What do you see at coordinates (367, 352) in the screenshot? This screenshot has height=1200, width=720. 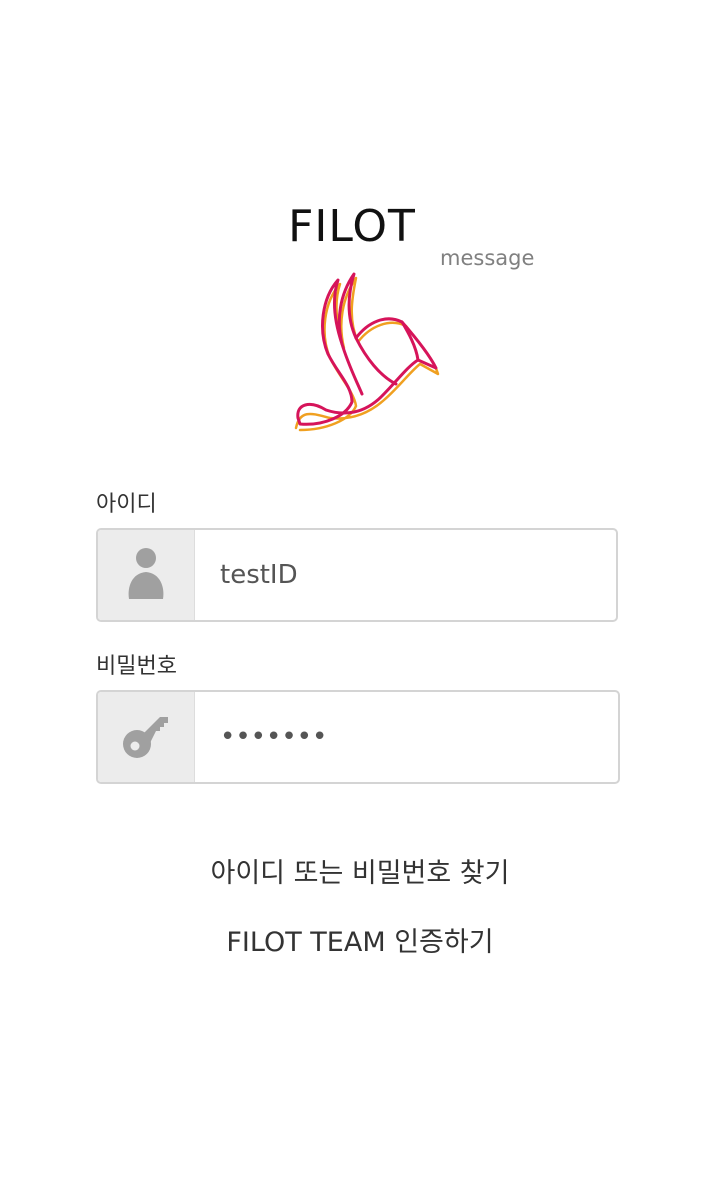 I see `bird-logo-icon` at bounding box center [367, 352].